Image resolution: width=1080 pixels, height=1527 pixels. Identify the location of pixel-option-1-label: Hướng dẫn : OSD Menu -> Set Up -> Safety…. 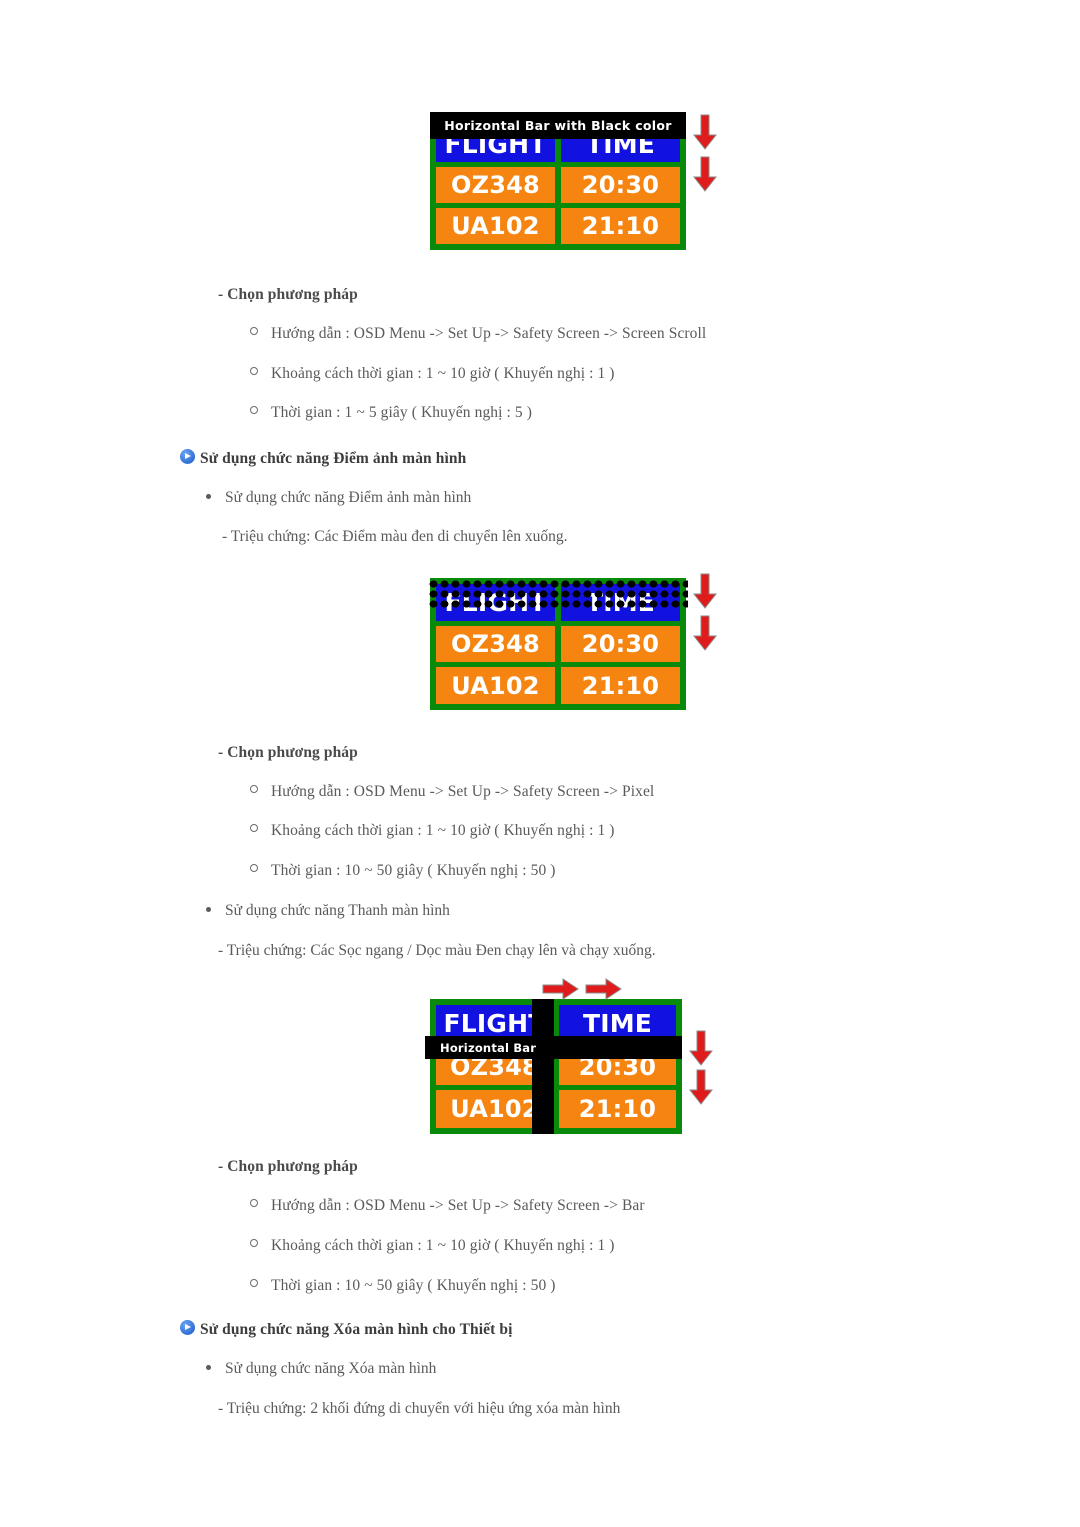
(463, 791).